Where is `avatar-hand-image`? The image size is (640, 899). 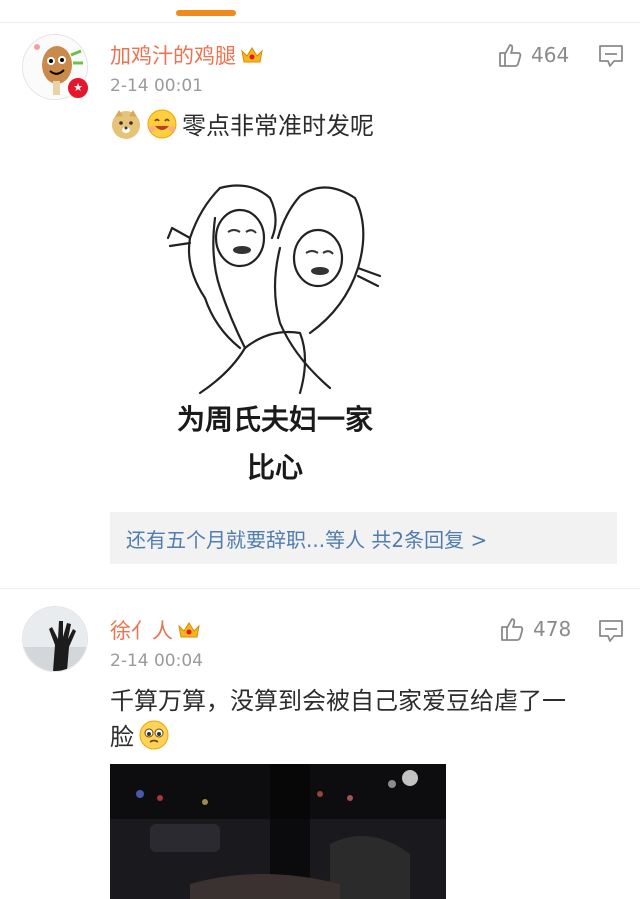 avatar-hand-image is located at coordinates (55, 639).